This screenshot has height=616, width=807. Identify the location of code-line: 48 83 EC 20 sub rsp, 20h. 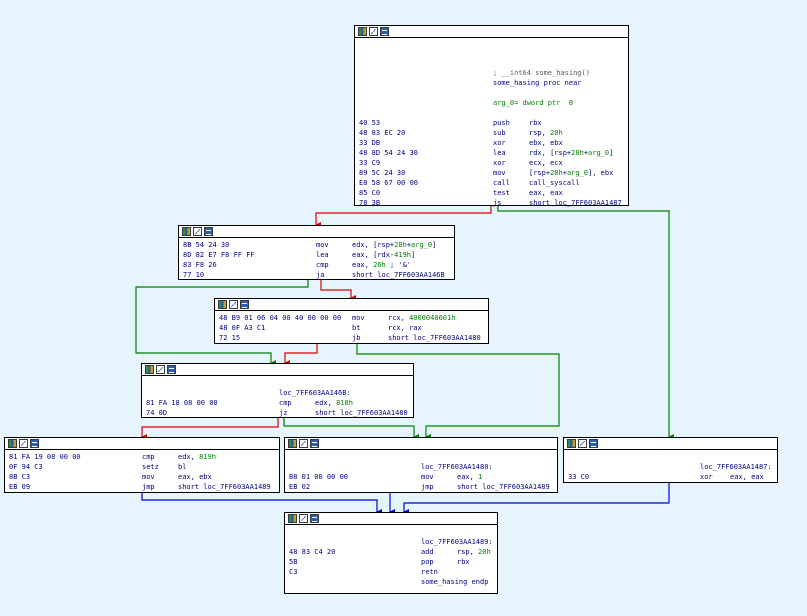
(491, 133).